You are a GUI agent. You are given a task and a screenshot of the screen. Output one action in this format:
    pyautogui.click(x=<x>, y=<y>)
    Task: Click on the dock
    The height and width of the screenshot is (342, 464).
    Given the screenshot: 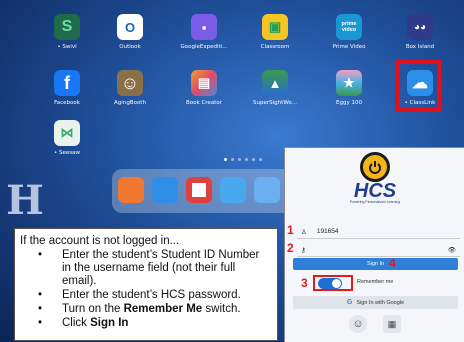 What is the action you would take?
    pyautogui.click(x=205, y=191)
    